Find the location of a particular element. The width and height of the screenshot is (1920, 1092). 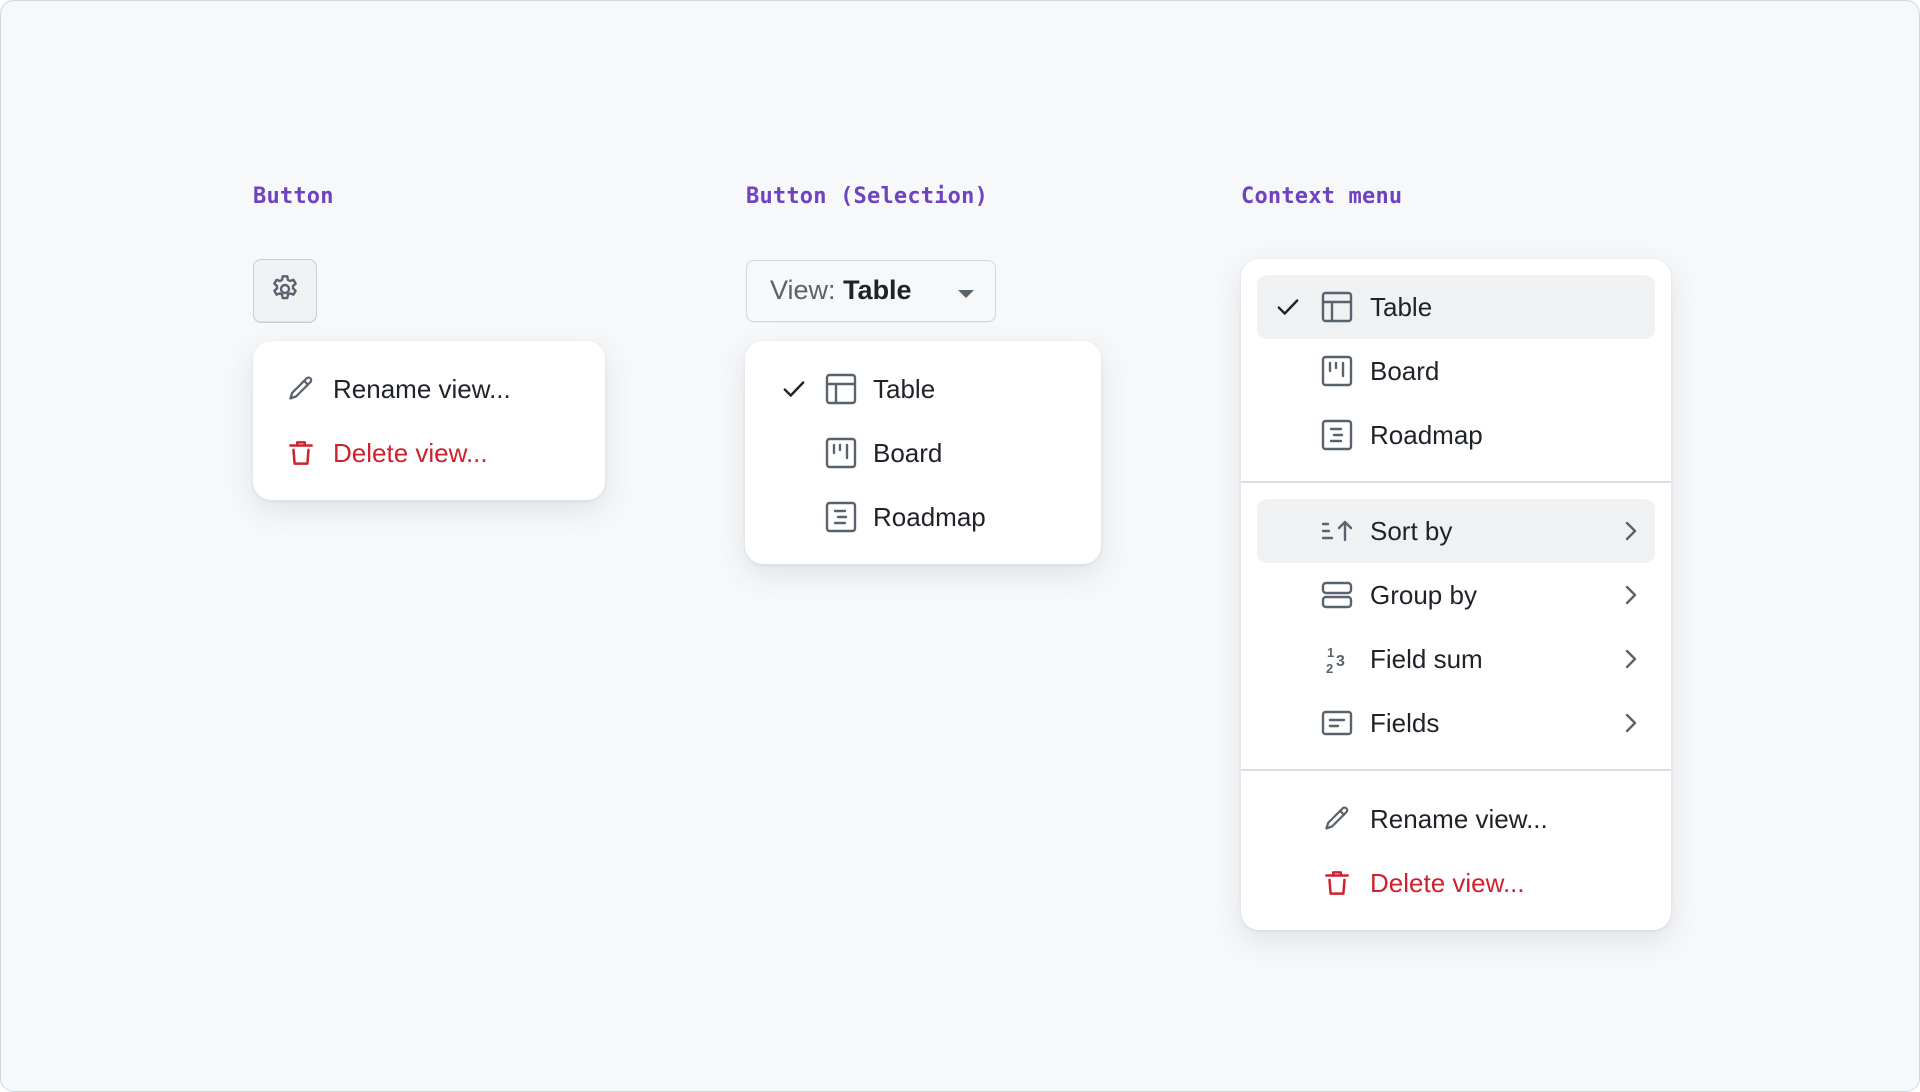

context-item-sort-by: Sort by is located at coordinates (1456, 531).